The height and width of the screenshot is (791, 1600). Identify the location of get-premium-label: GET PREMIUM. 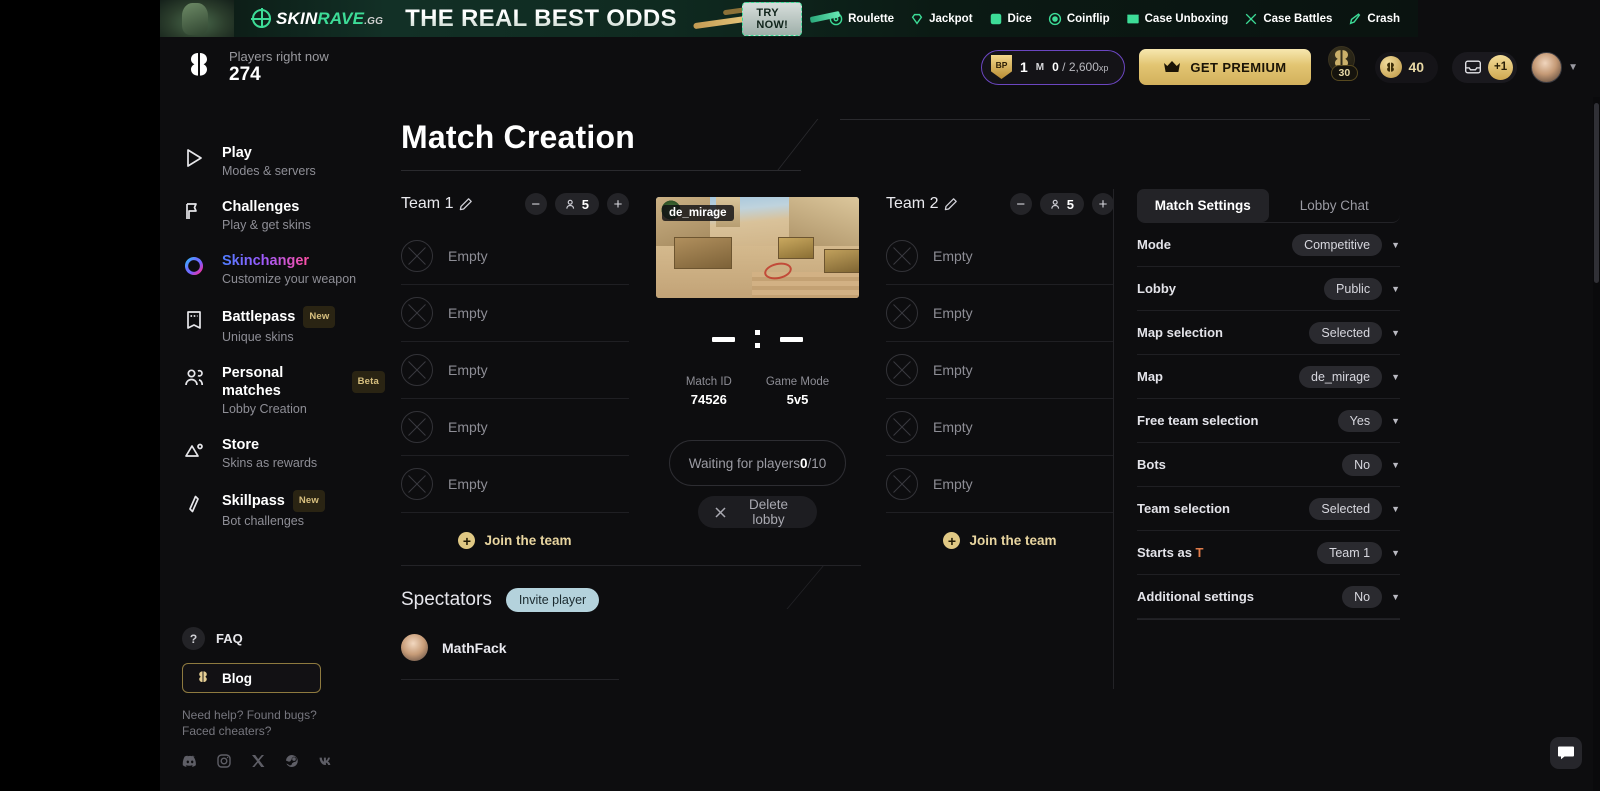
(1238, 67).